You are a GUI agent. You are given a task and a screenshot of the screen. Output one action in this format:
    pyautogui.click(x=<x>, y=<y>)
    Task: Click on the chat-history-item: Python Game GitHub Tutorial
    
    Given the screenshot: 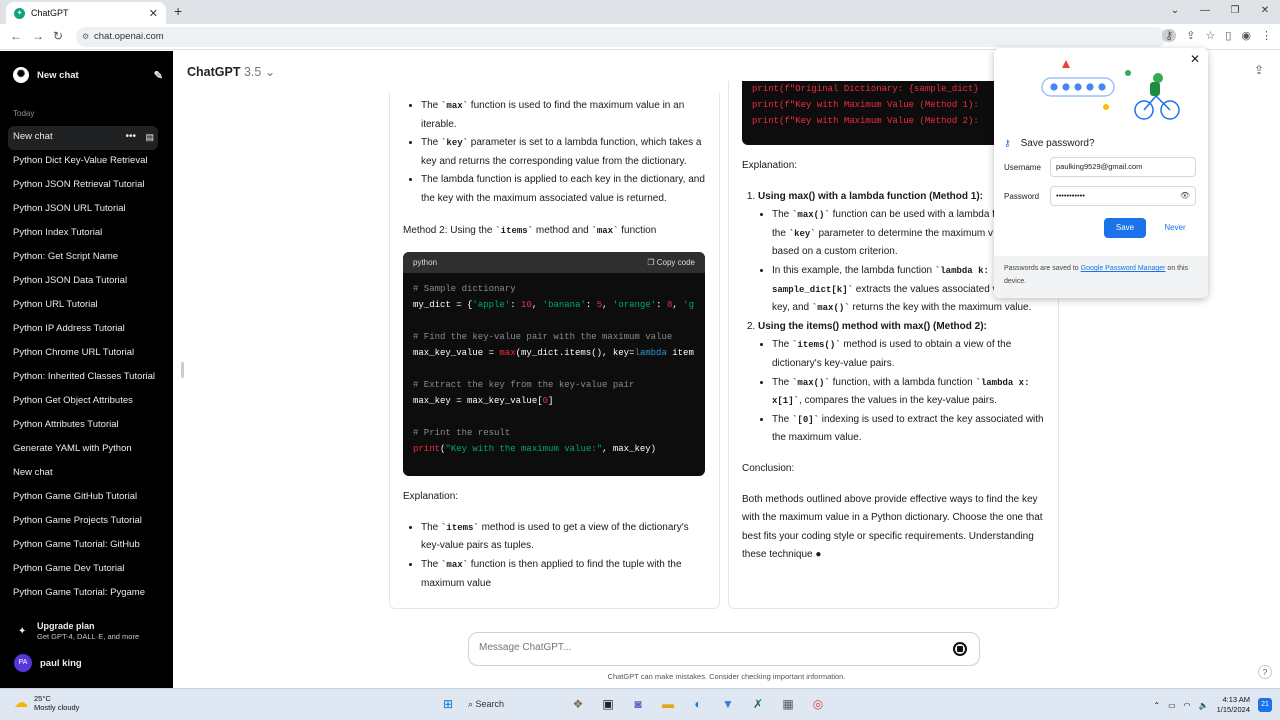 What is the action you would take?
    pyautogui.click(x=83, y=498)
    